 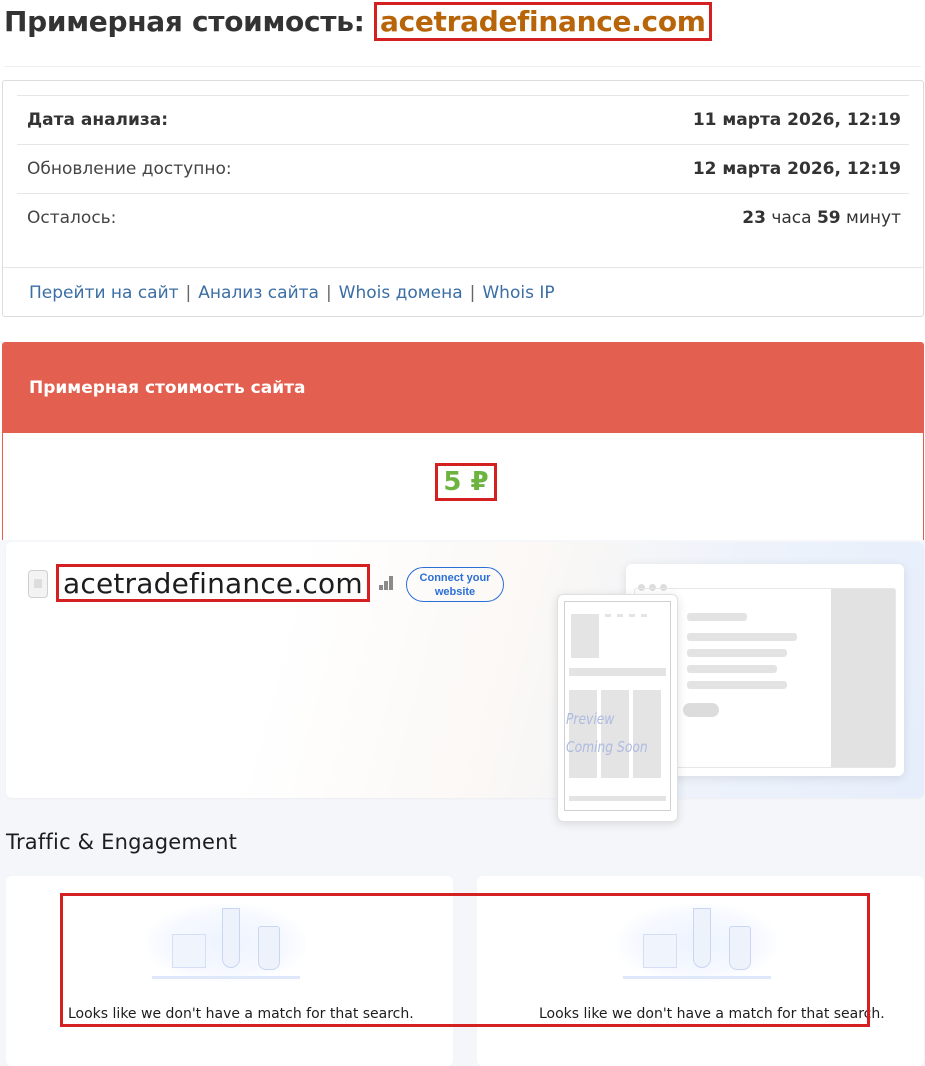 I want to click on title-domain: acetradefinance.com, so click(x=542, y=21).